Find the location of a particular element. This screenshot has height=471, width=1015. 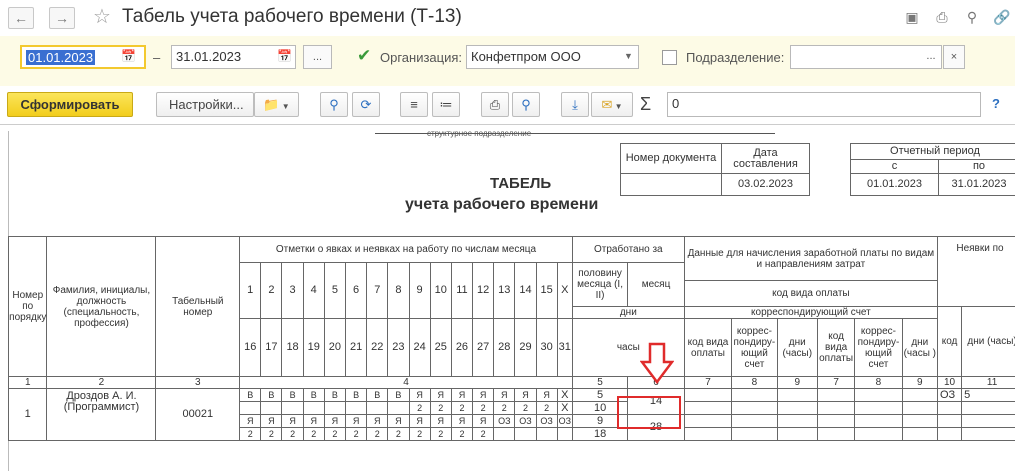

day-cell: 6 is located at coordinates (356, 291).